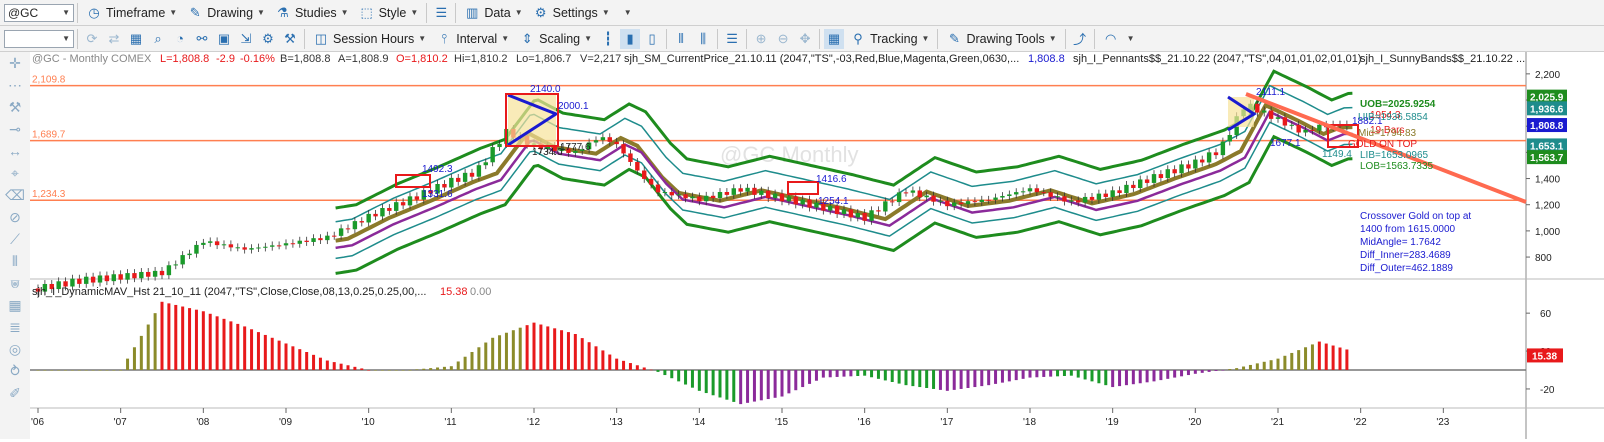 The width and height of the screenshot is (1604, 442). Describe the element at coordinates (472, 39) in the screenshot. I see `interval-menu: ⫯ Interval ▼` at that location.